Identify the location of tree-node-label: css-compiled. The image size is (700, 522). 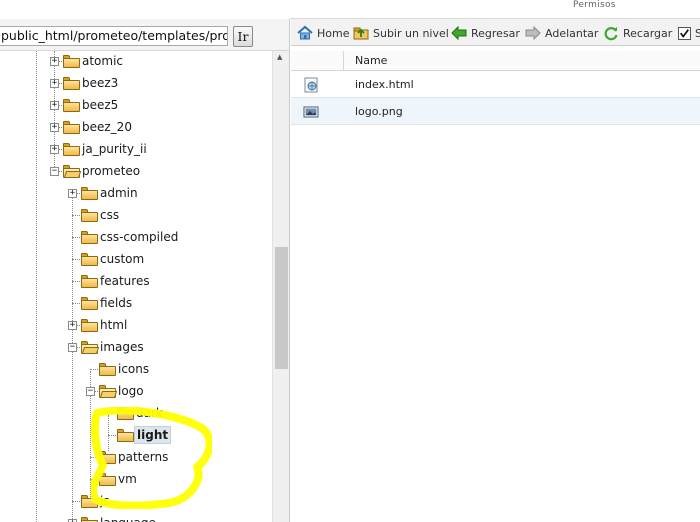
(139, 237).